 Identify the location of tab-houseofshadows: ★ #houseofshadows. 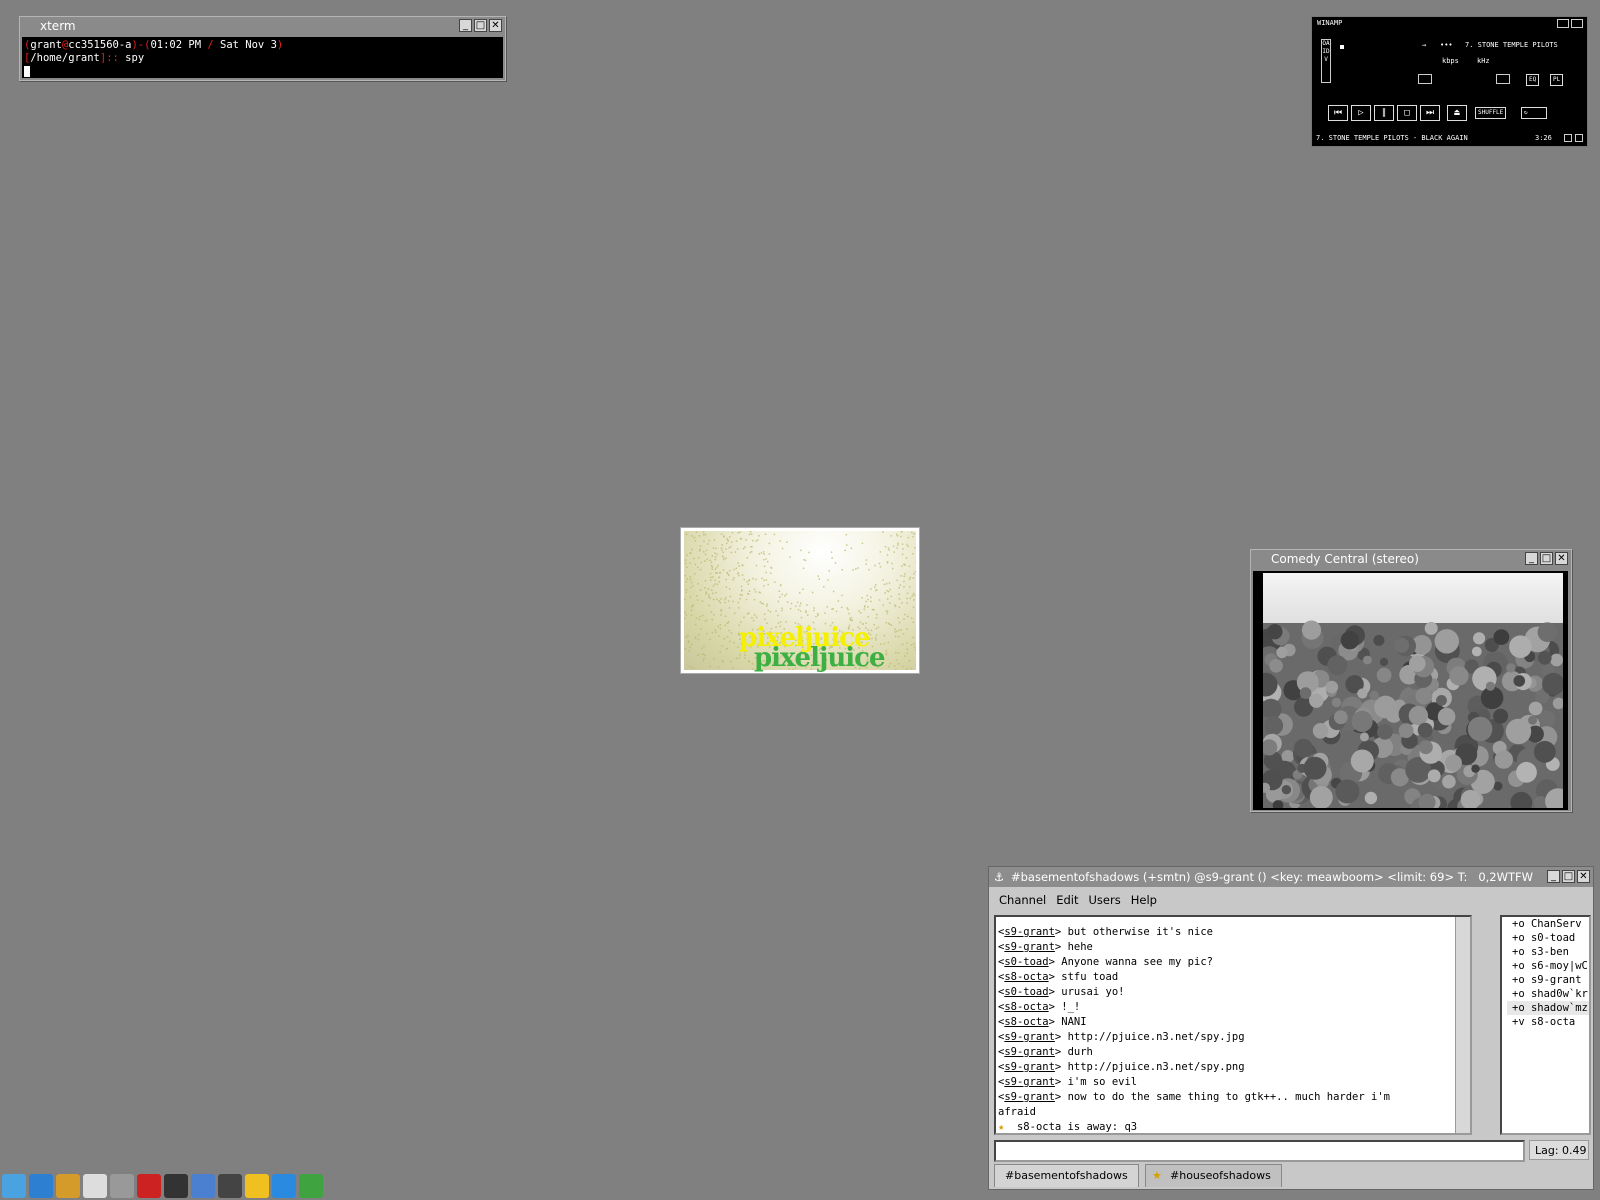
(1213, 1175).